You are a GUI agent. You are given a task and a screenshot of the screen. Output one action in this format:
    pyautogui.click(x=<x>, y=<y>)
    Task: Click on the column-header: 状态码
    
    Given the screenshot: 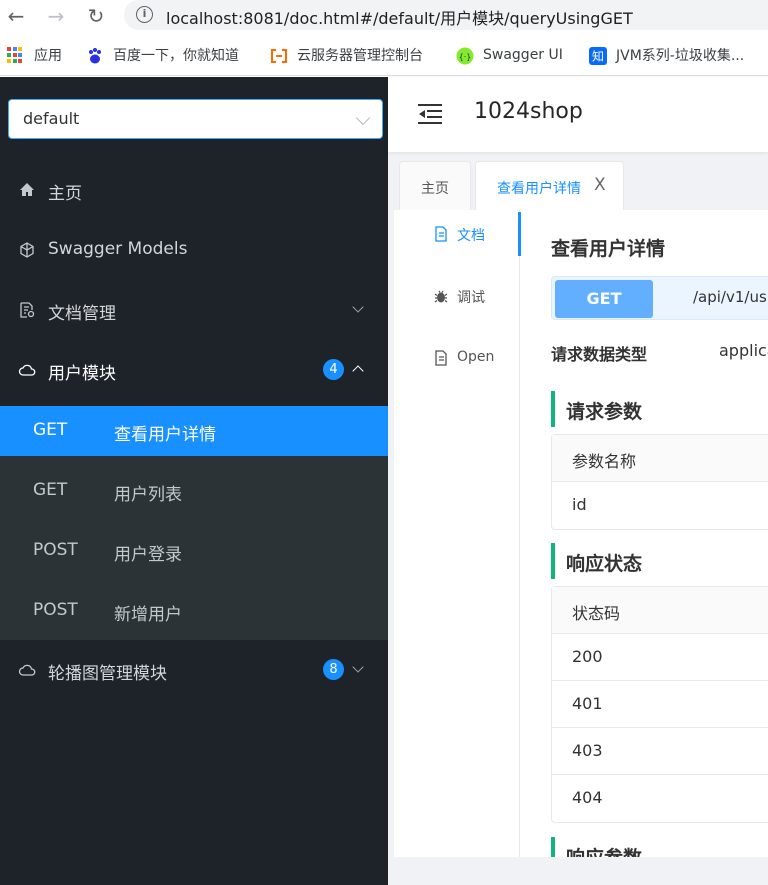 What is the action you would take?
    pyautogui.click(x=596, y=613)
    